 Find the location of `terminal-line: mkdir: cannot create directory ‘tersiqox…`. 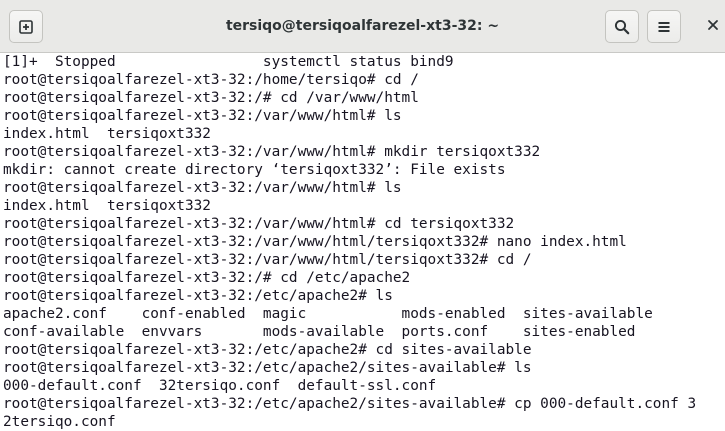

terminal-line: mkdir: cannot create directory ‘tersiqox… is located at coordinates (254, 170).